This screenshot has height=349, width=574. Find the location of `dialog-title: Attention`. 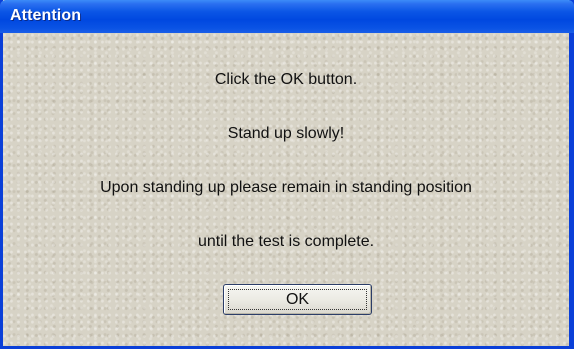

dialog-title: Attention is located at coordinates (46, 15).